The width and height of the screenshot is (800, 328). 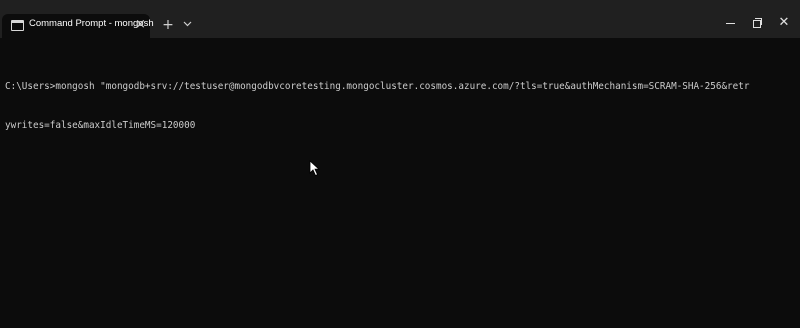 I want to click on chevron-down-icon, so click(x=187, y=24).